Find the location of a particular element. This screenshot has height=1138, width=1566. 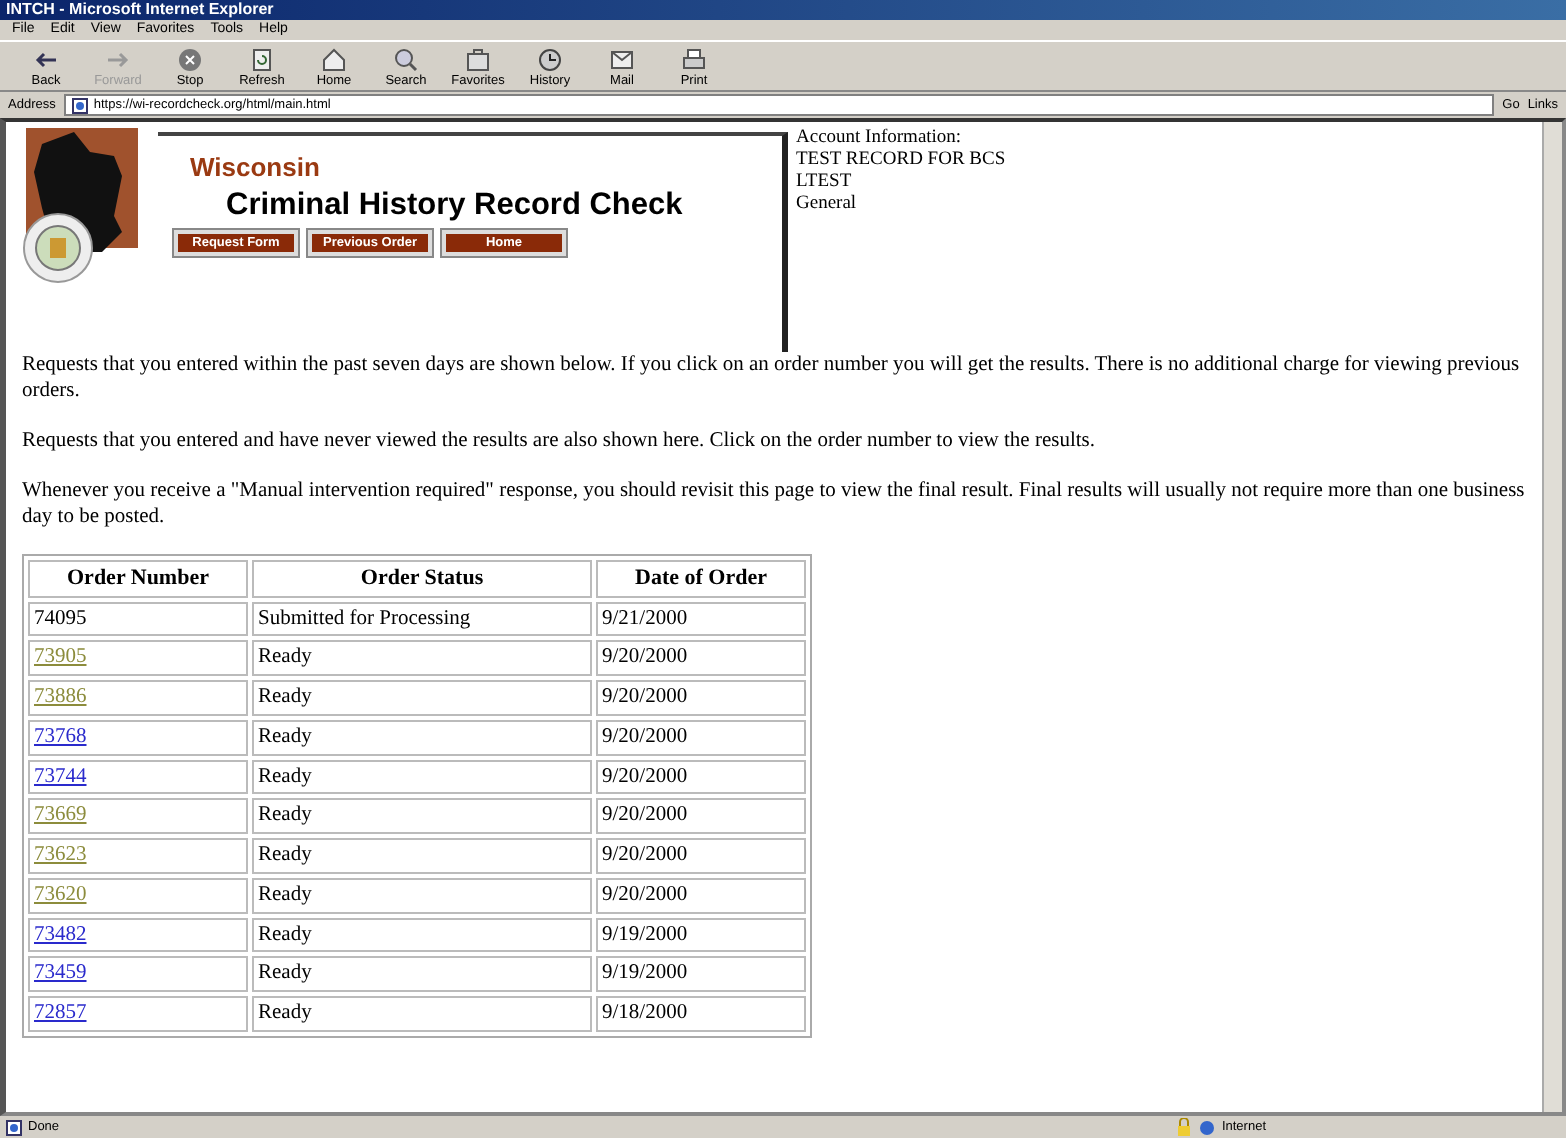

column-header: Date of Order is located at coordinates (701, 578).